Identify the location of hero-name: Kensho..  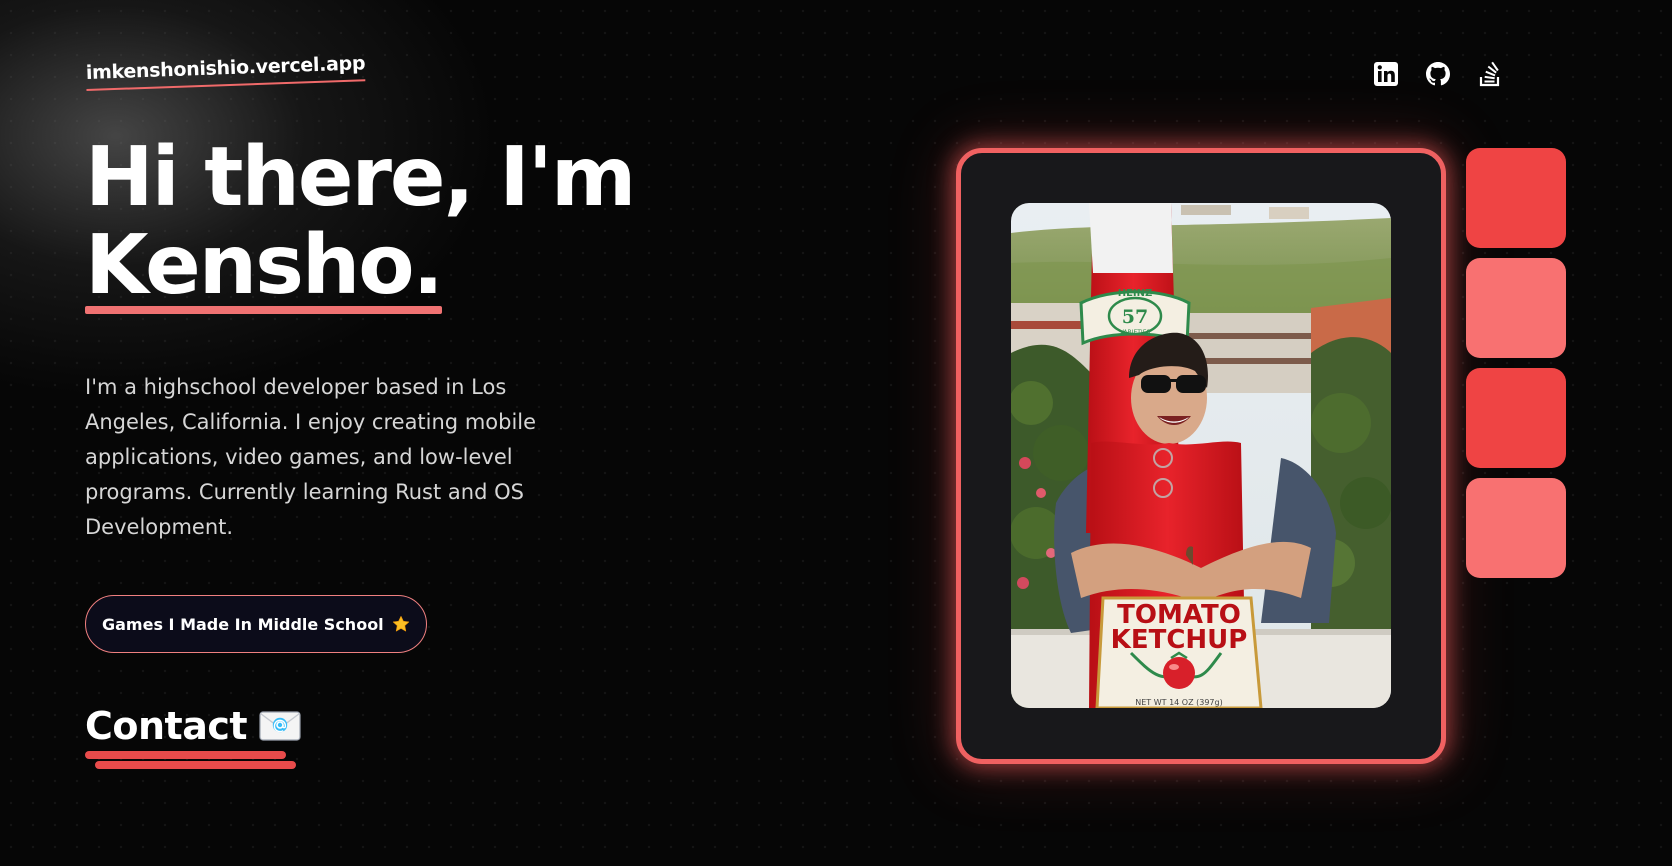
(264, 266).